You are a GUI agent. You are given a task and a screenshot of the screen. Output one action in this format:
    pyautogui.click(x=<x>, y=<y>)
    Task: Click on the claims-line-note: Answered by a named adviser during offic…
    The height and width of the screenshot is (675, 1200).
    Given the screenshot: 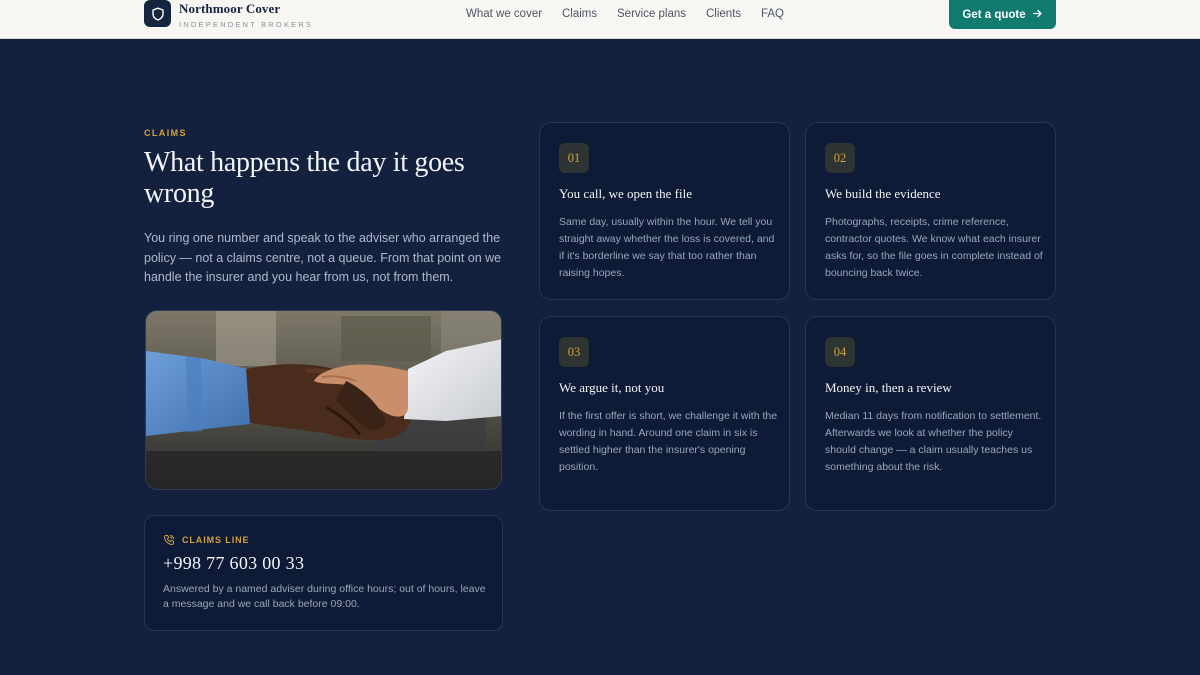 What is the action you would take?
    pyautogui.click(x=324, y=596)
    